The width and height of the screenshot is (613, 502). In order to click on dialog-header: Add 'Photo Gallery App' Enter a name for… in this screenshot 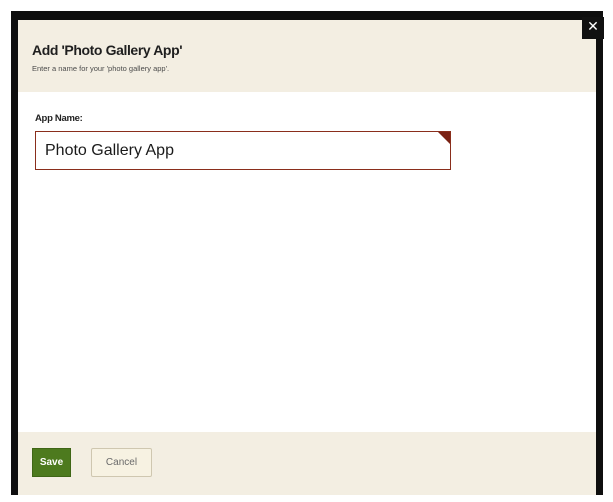, I will do `click(307, 56)`.